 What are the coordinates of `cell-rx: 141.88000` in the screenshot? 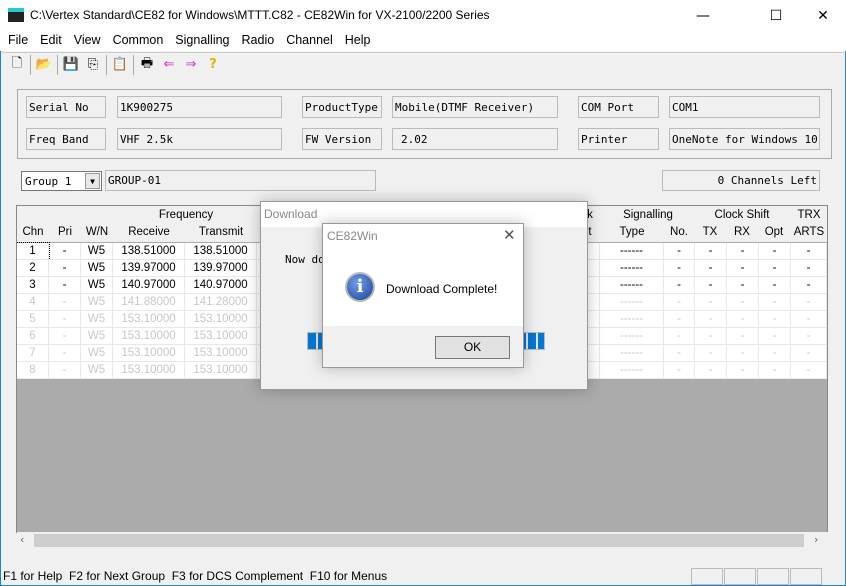 It's located at (149, 302).